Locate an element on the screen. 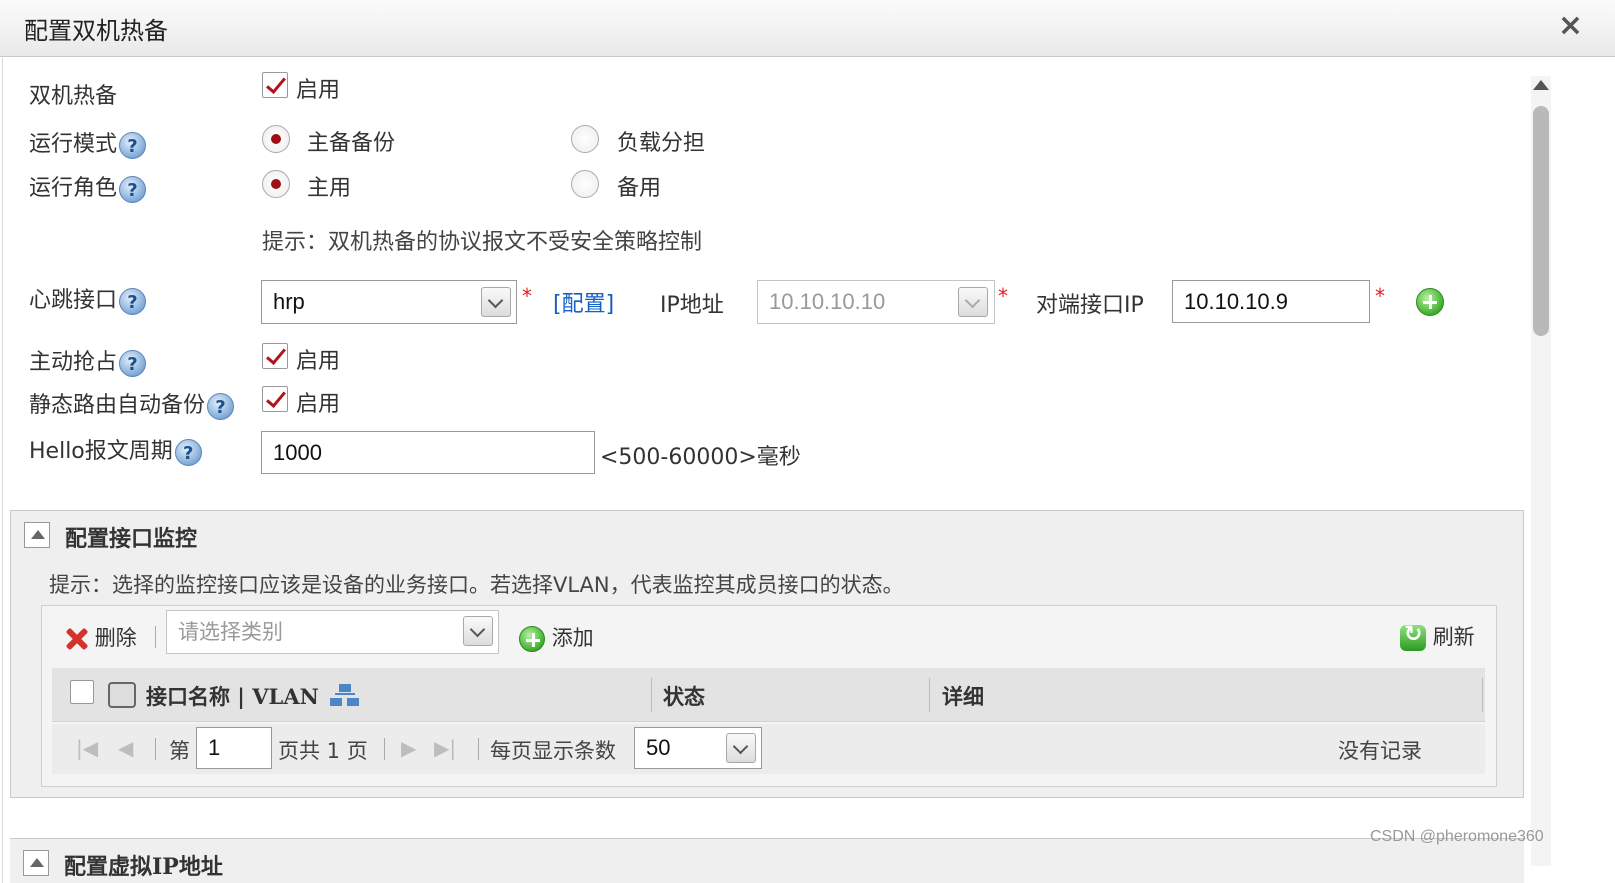  run-mode-active-standby-radio is located at coordinates (276, 139).